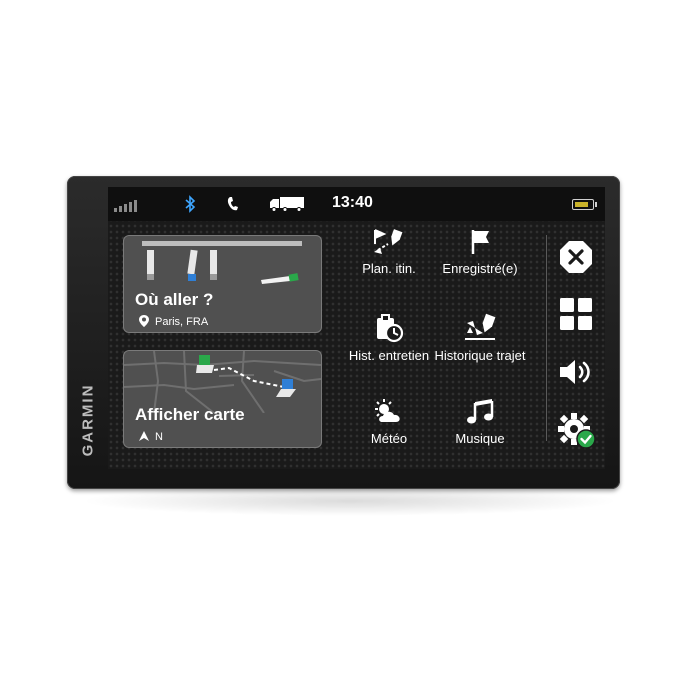 The image size is (700, 700). I want to click on tile-label: Plan. itin., so click(389, 268).